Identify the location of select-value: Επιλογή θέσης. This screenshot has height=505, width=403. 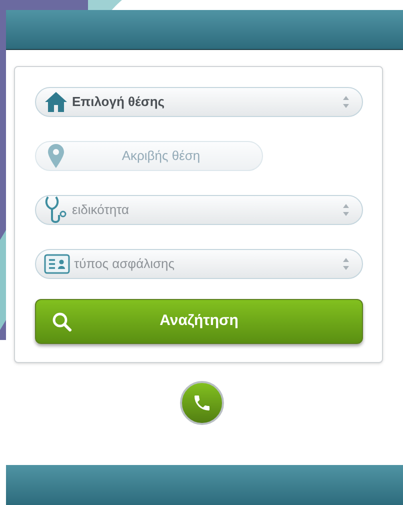
(119, 102).